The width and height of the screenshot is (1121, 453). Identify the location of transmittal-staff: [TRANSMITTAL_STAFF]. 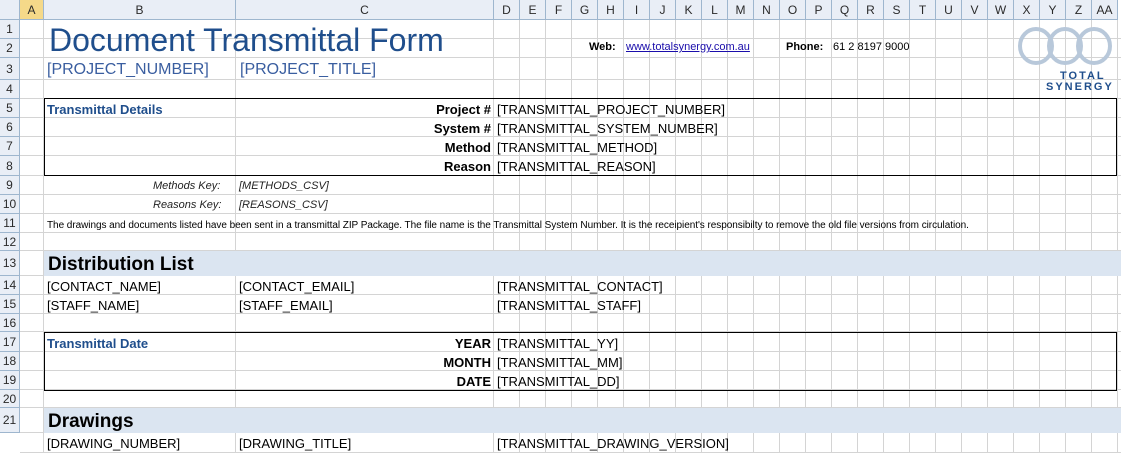
(569, 305).